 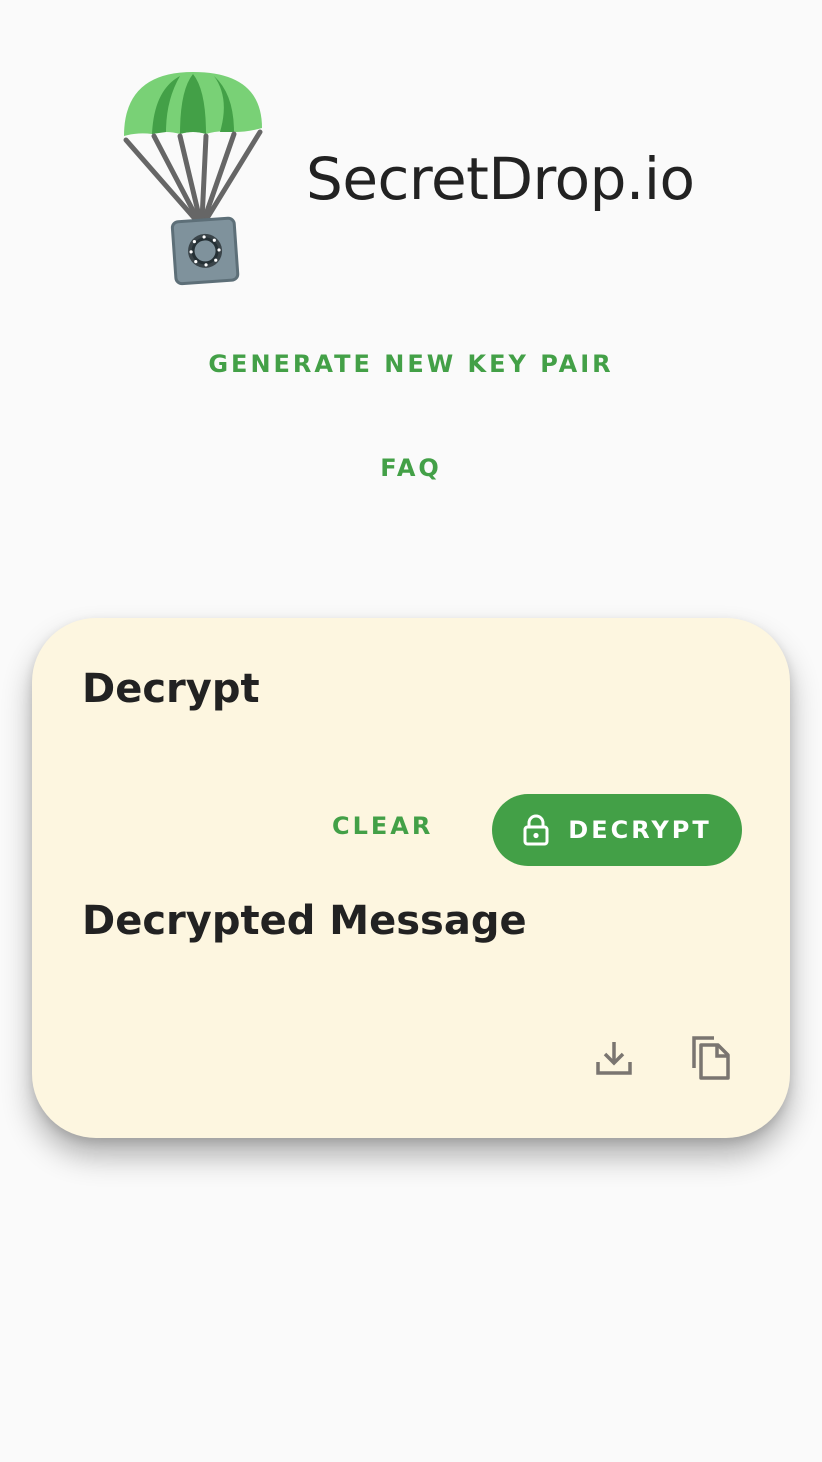 I want to click on download-button, so click(x=614, y=1058).